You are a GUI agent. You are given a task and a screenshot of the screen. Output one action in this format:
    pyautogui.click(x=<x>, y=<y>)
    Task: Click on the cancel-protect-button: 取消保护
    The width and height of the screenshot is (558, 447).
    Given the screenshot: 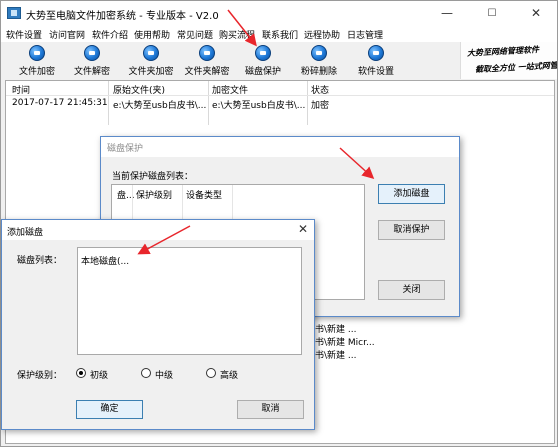 What is the action you would take?
    pyautogui.click(x=411, y=230)
    